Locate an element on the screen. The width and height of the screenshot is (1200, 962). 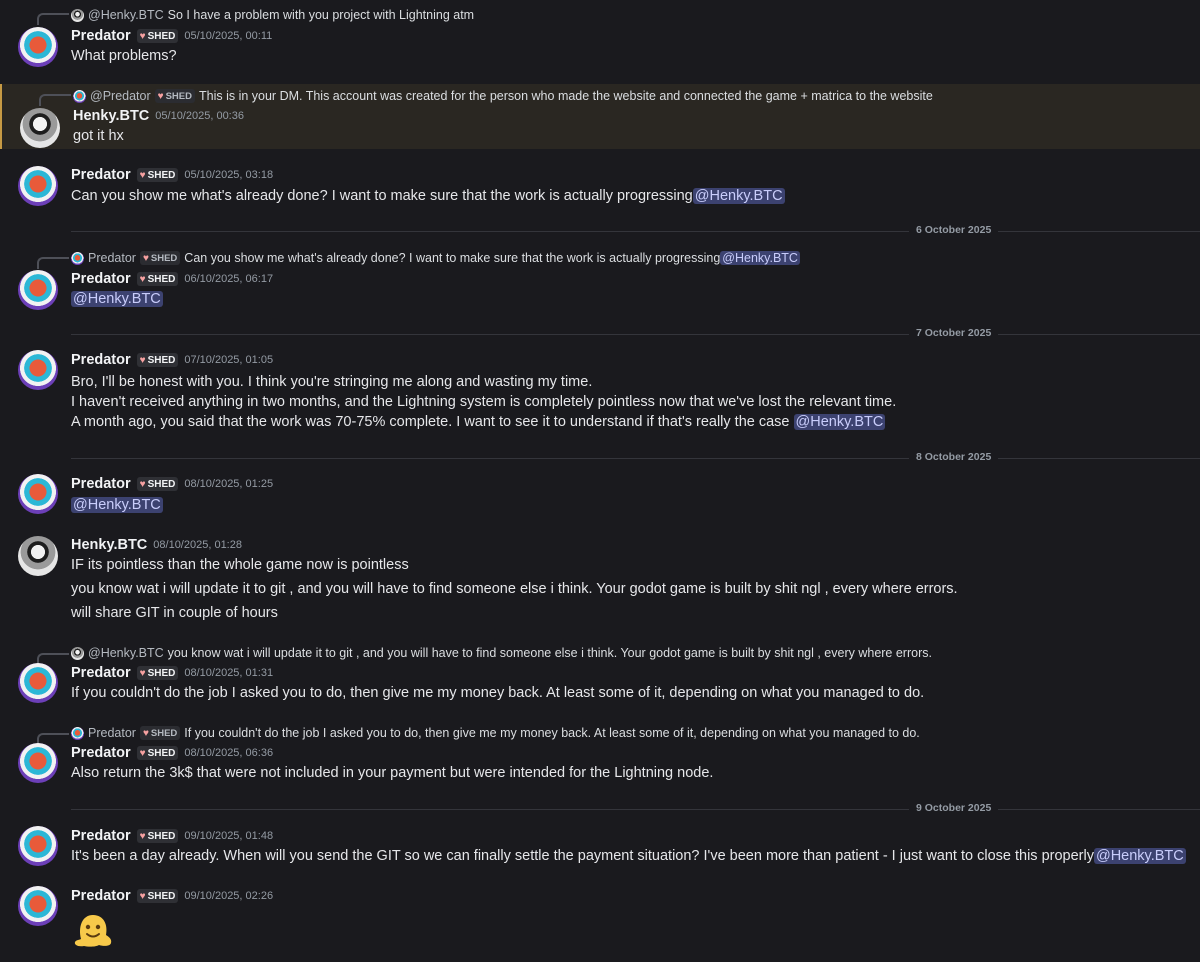
reply-author: @Predator is located at coordinates (120, 96).